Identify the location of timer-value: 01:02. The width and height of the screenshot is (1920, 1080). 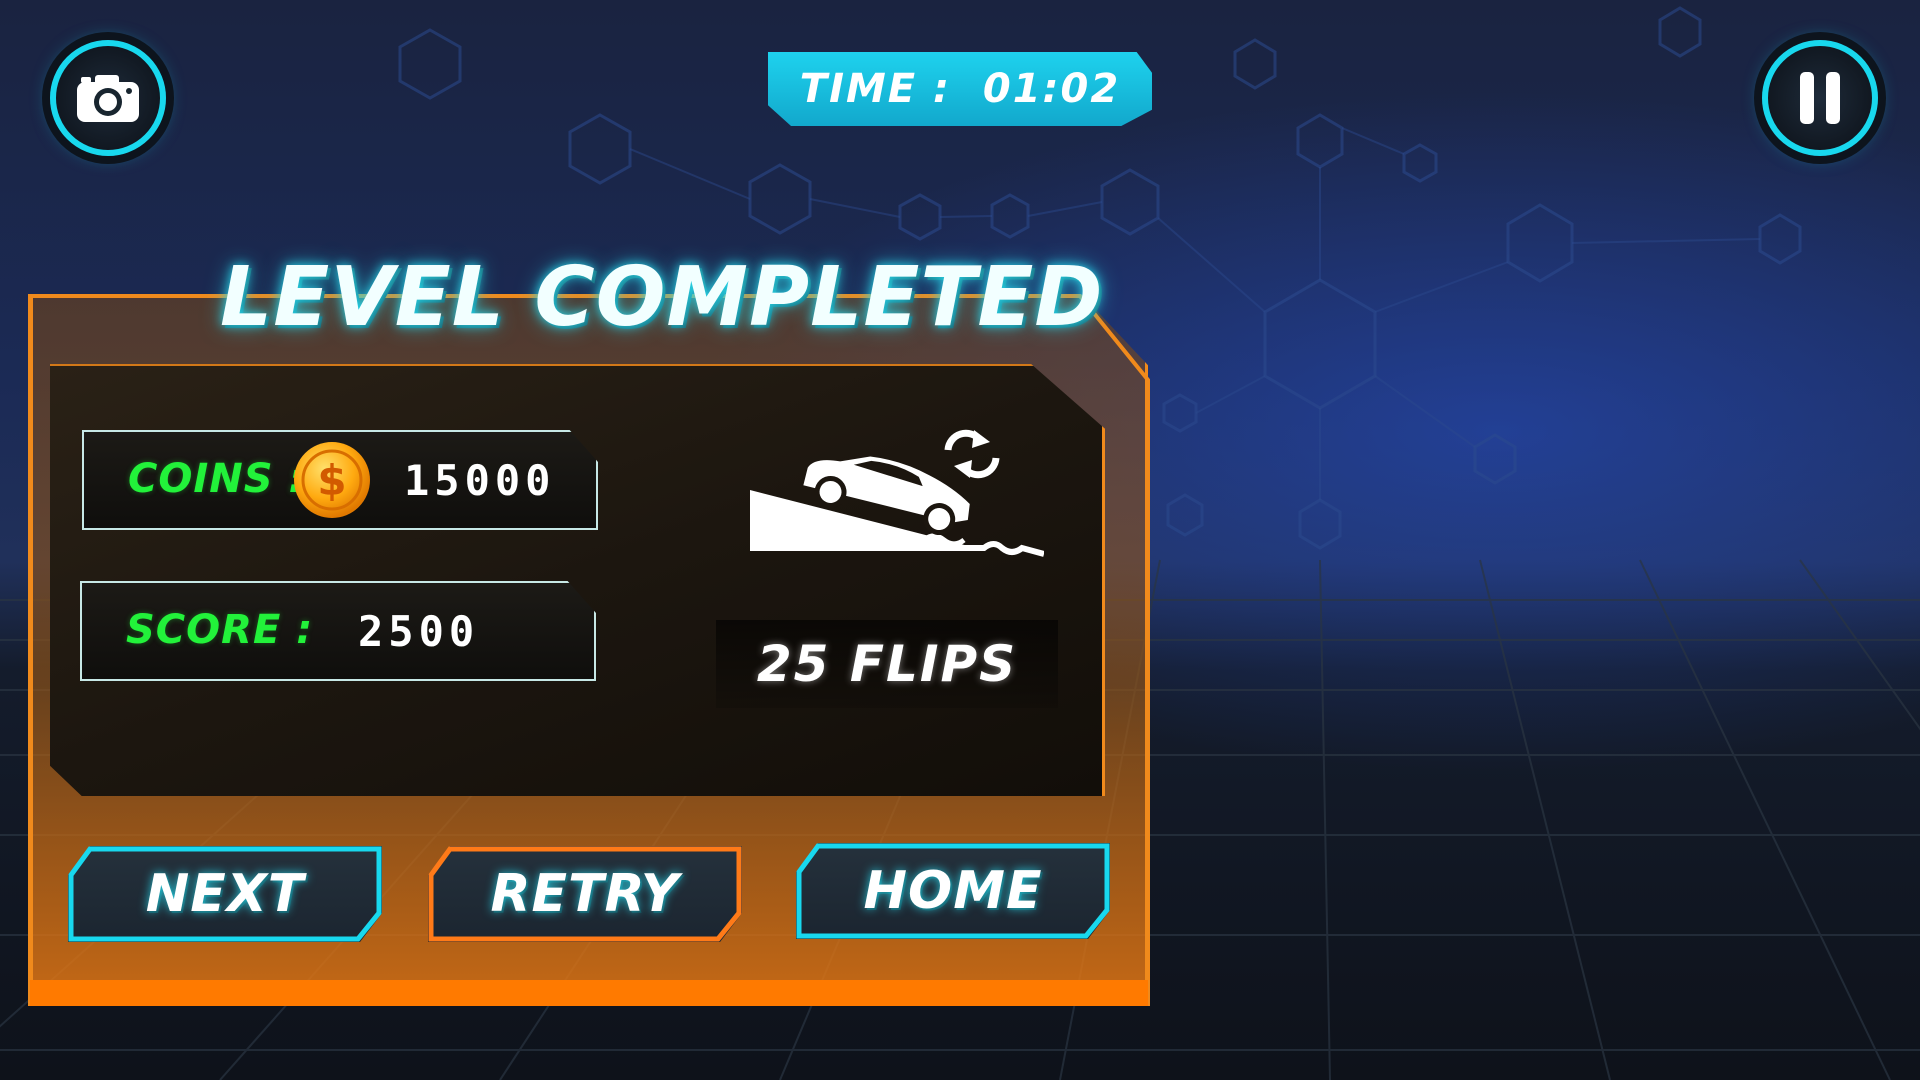
(1051, 89).